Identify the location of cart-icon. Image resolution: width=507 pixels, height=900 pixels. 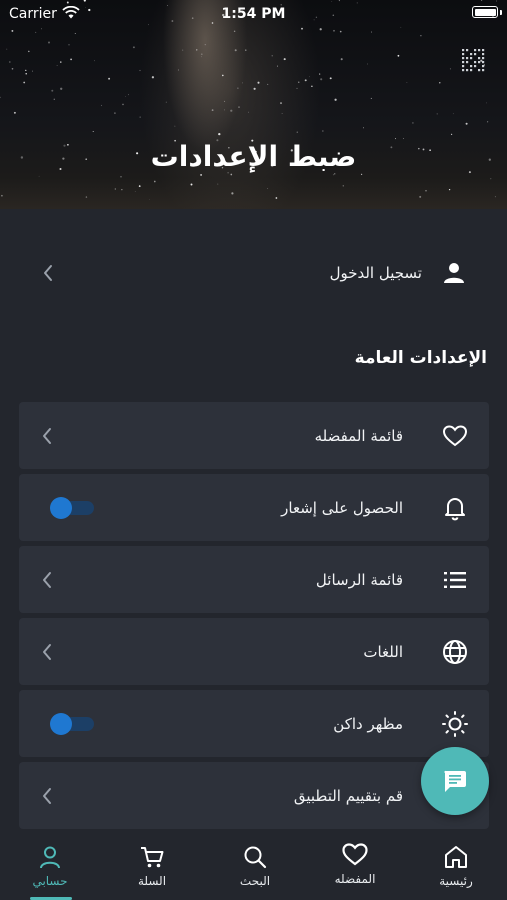
(152, 857).